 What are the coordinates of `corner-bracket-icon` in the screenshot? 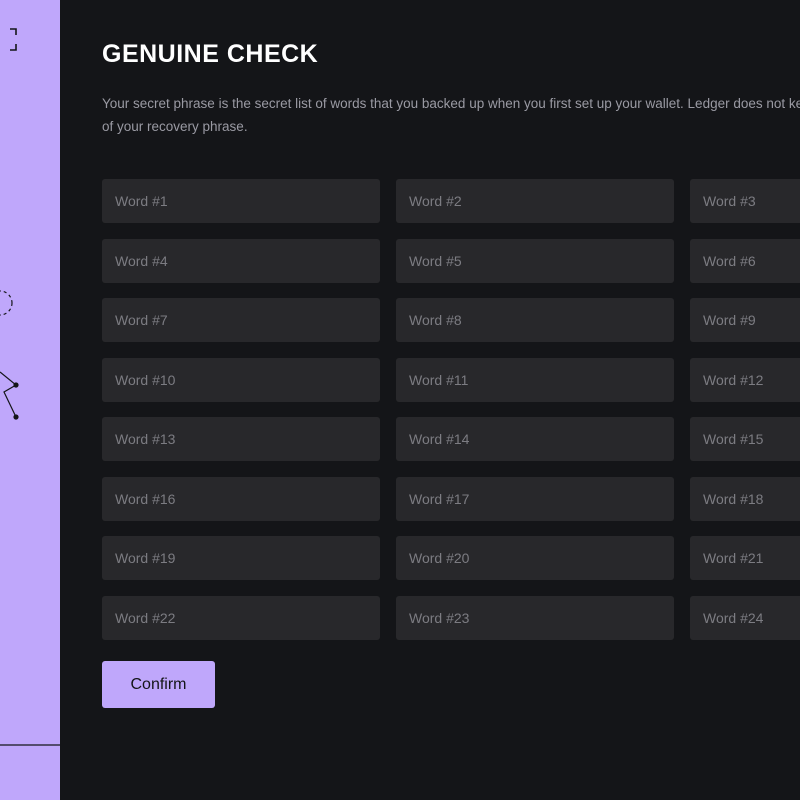 It's located at (13, 39).